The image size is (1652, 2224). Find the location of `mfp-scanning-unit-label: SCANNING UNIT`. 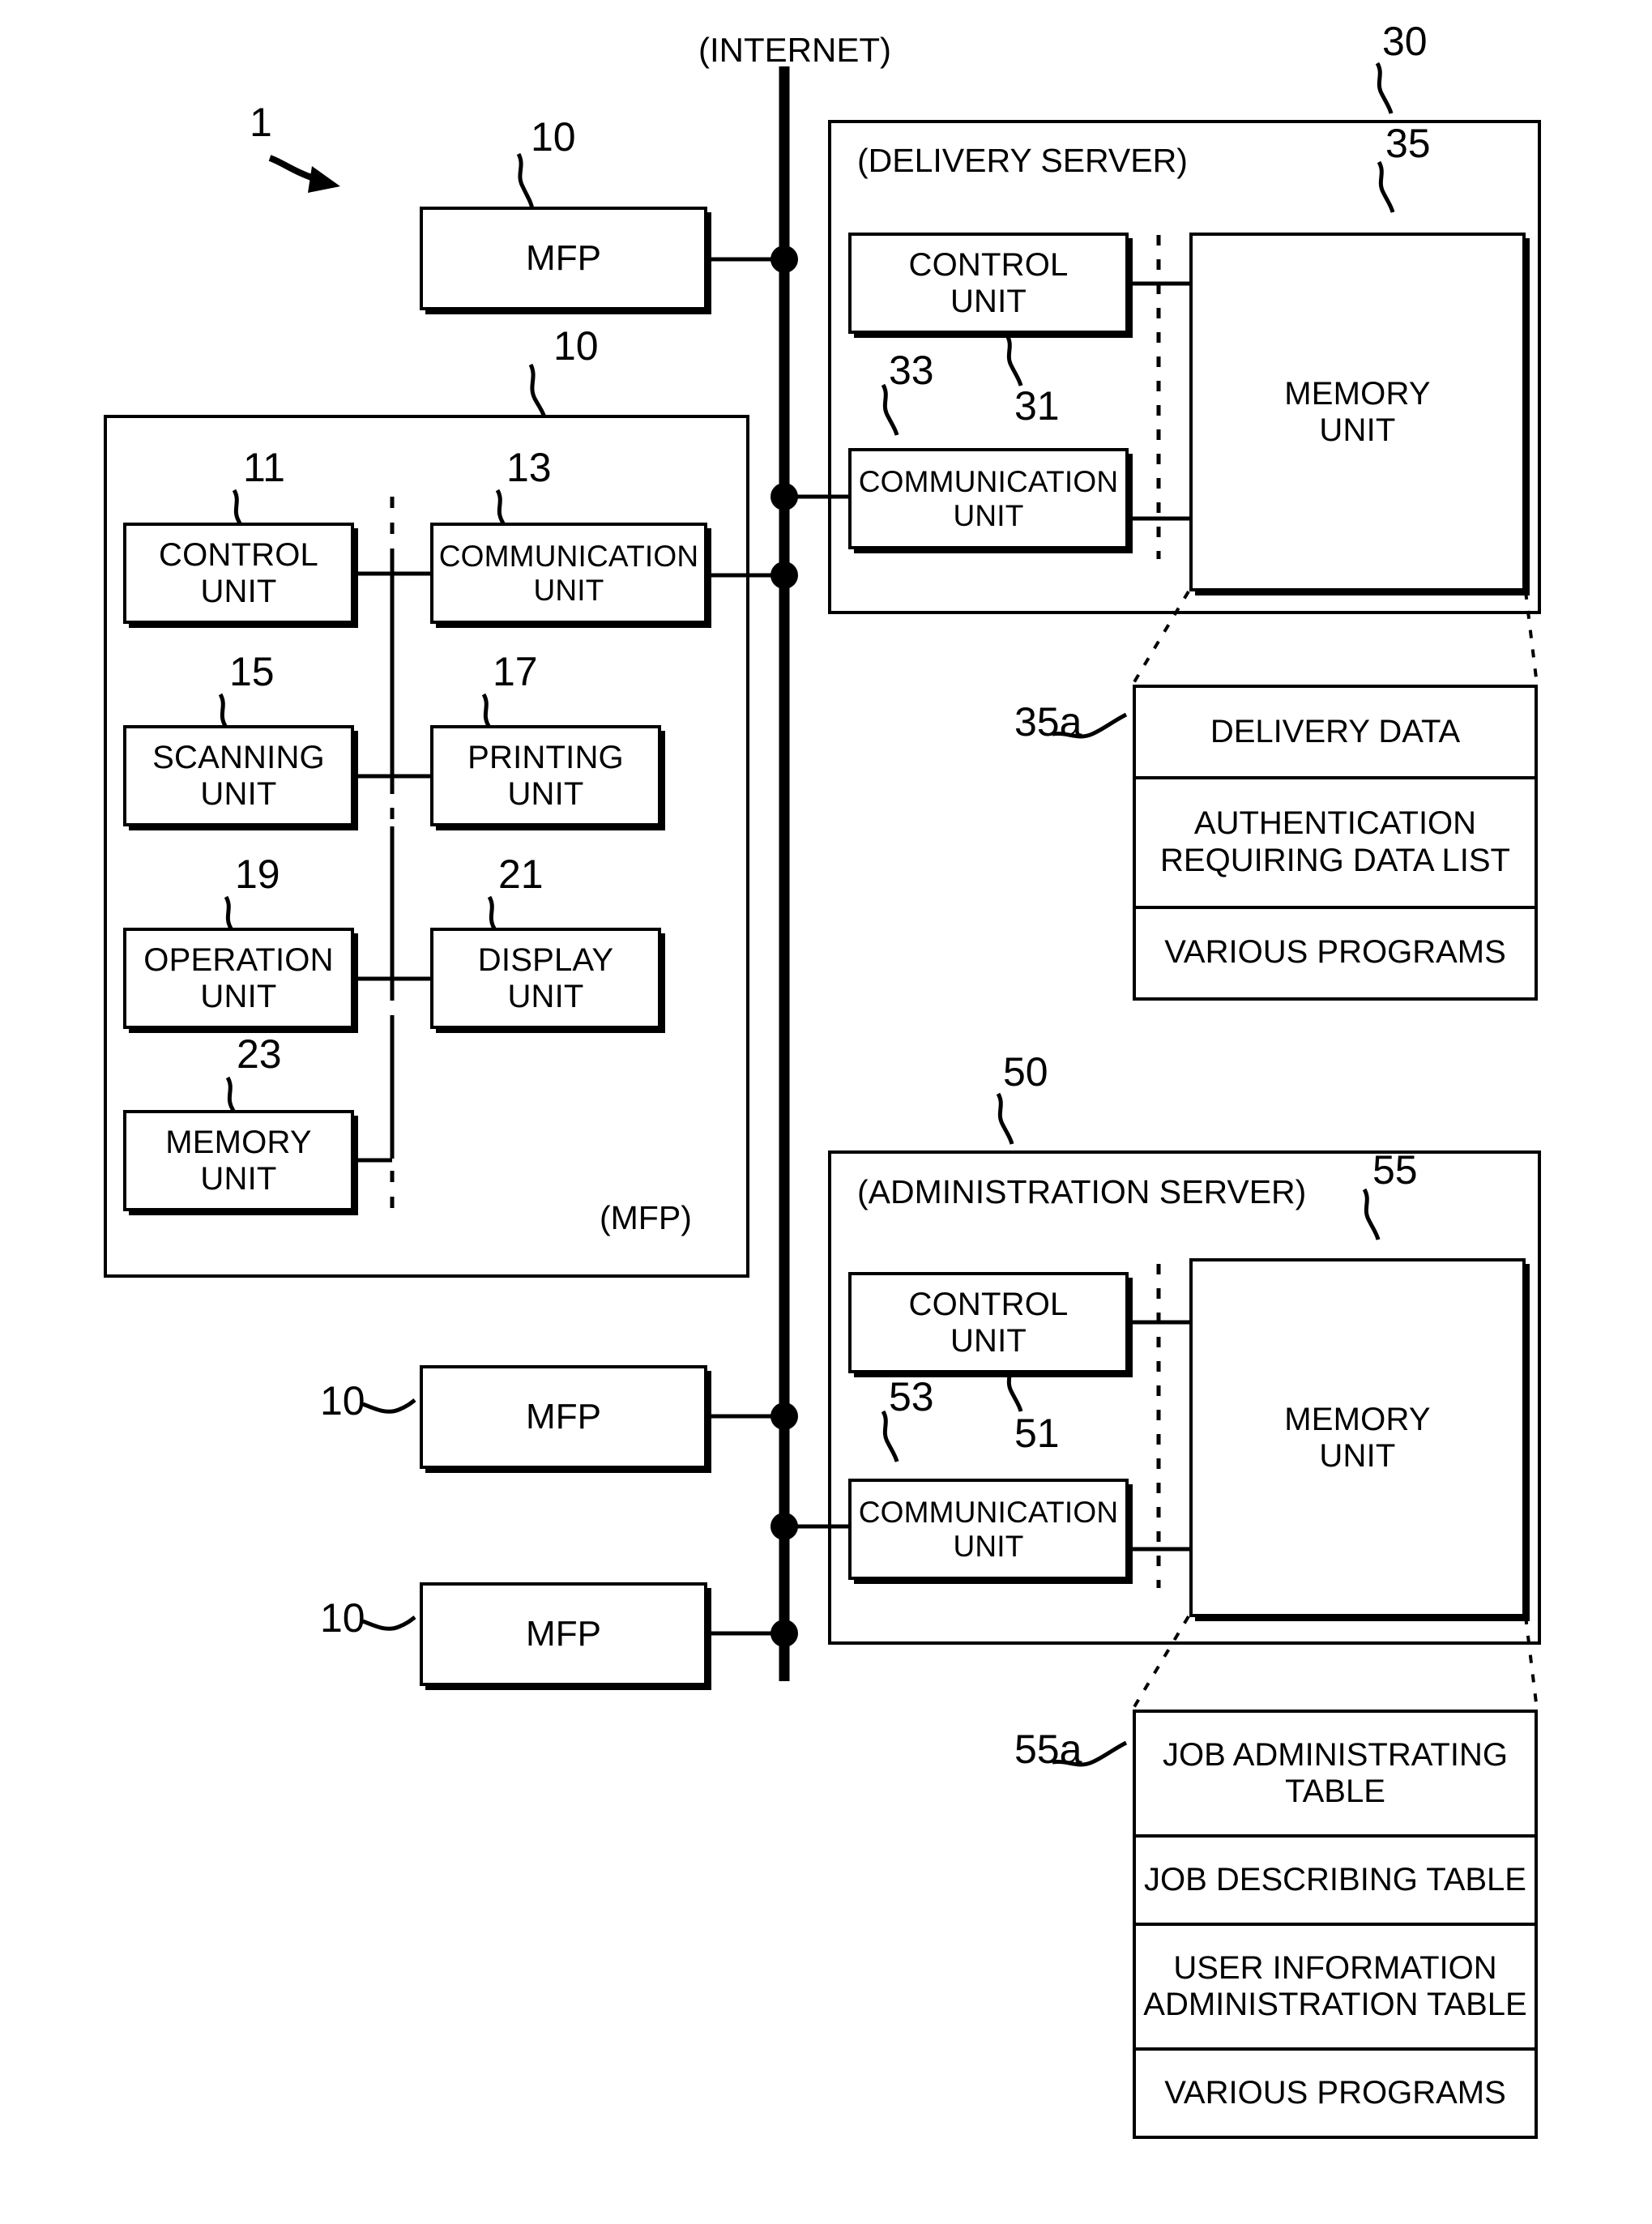

mfp-scanning-unit-label: SCANNING UNIT is located at coordinates (238, 775).